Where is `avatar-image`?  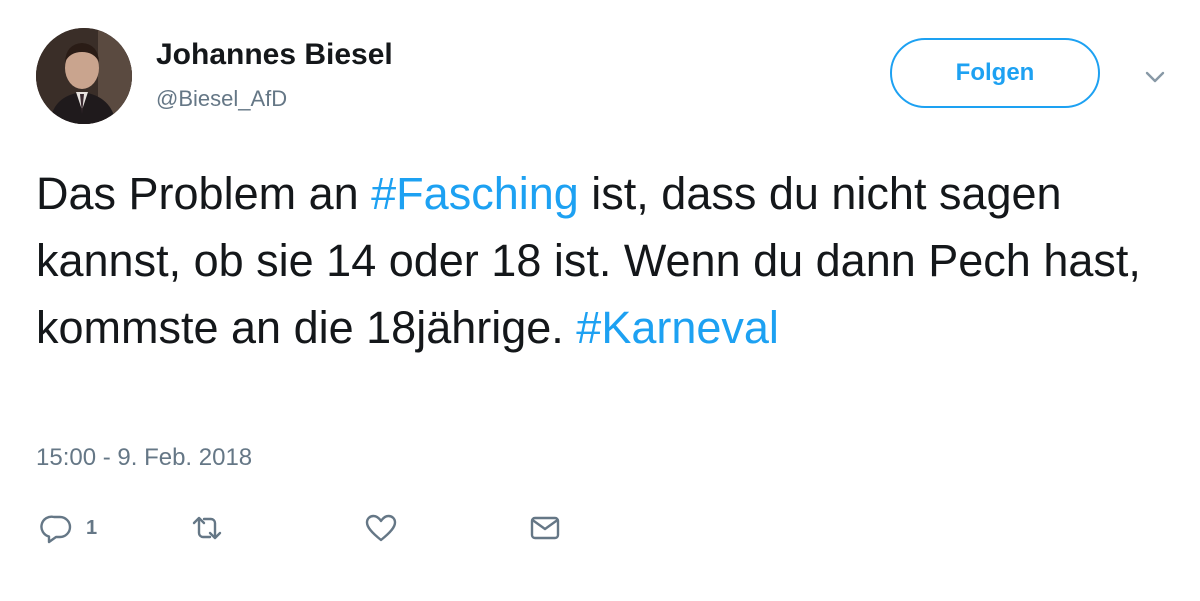 avatar-image is located at coordinates (84, 76).